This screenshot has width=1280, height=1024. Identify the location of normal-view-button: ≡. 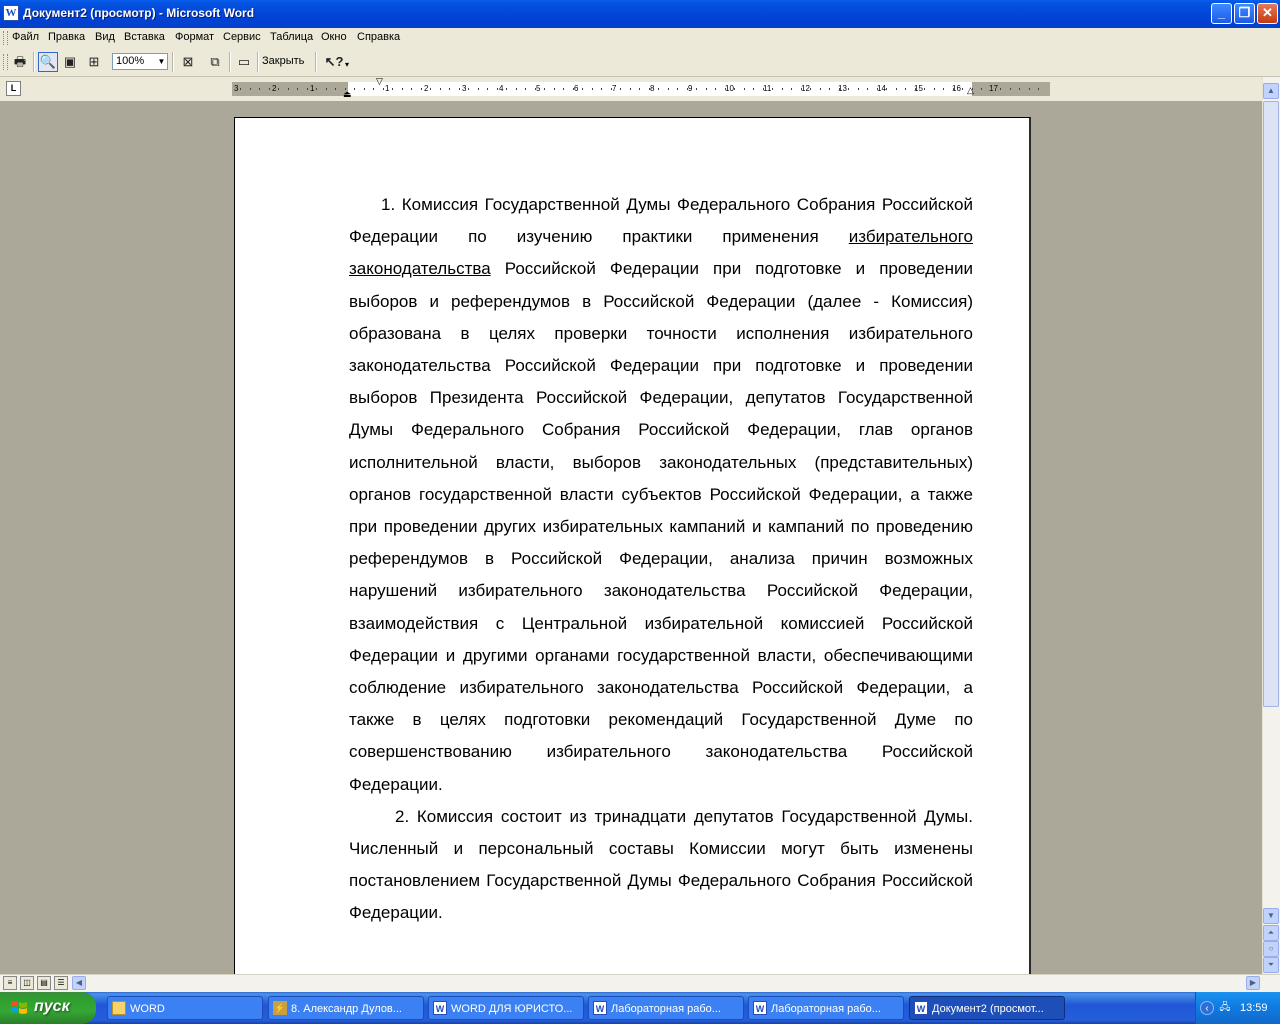
(10, 983).